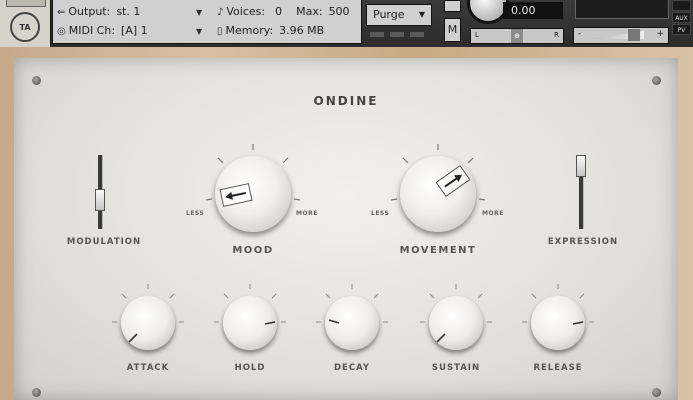  Describe the element at coordinates (581, 192) in the screenshot. I see `expression-fader` at that location.